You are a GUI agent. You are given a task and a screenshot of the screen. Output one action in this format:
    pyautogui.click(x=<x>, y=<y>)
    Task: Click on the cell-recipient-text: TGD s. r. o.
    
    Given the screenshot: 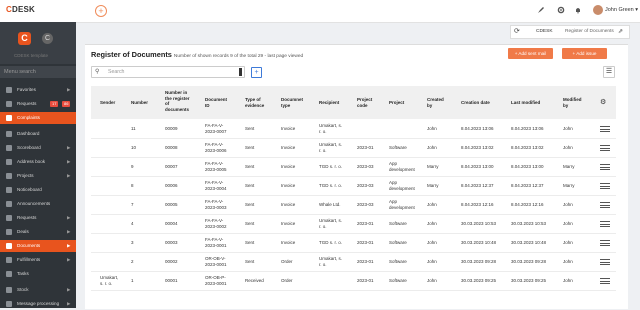 What is the action you would take?
    pyautogui.click(x=331, y=166)
    